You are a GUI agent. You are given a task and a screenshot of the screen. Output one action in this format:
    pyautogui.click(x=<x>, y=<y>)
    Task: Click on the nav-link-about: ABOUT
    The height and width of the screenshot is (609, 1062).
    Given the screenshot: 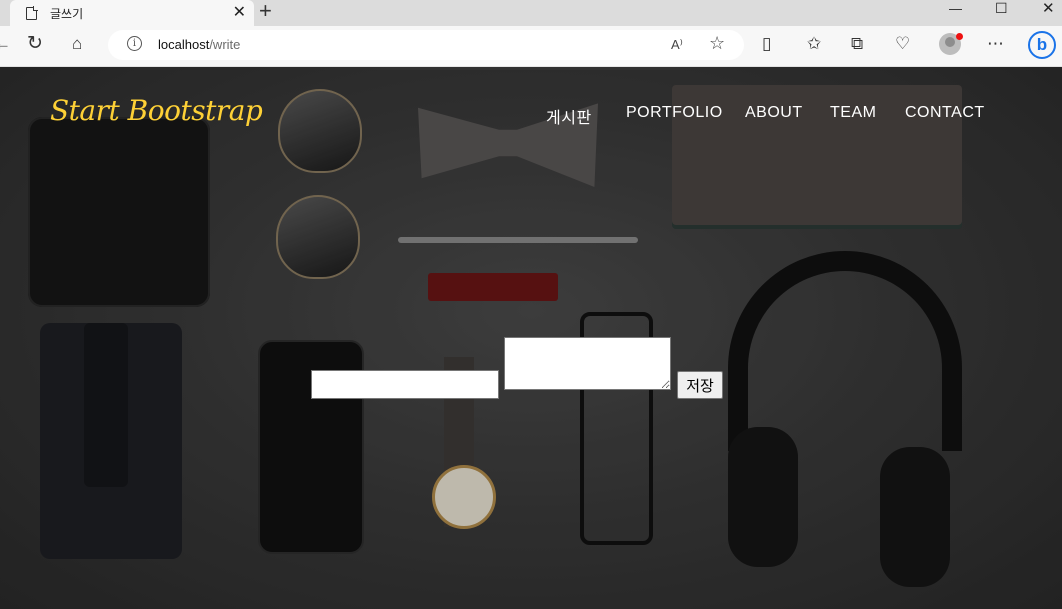 What is the action you would take?
    pyautogui.click(x=774, y=113)
    